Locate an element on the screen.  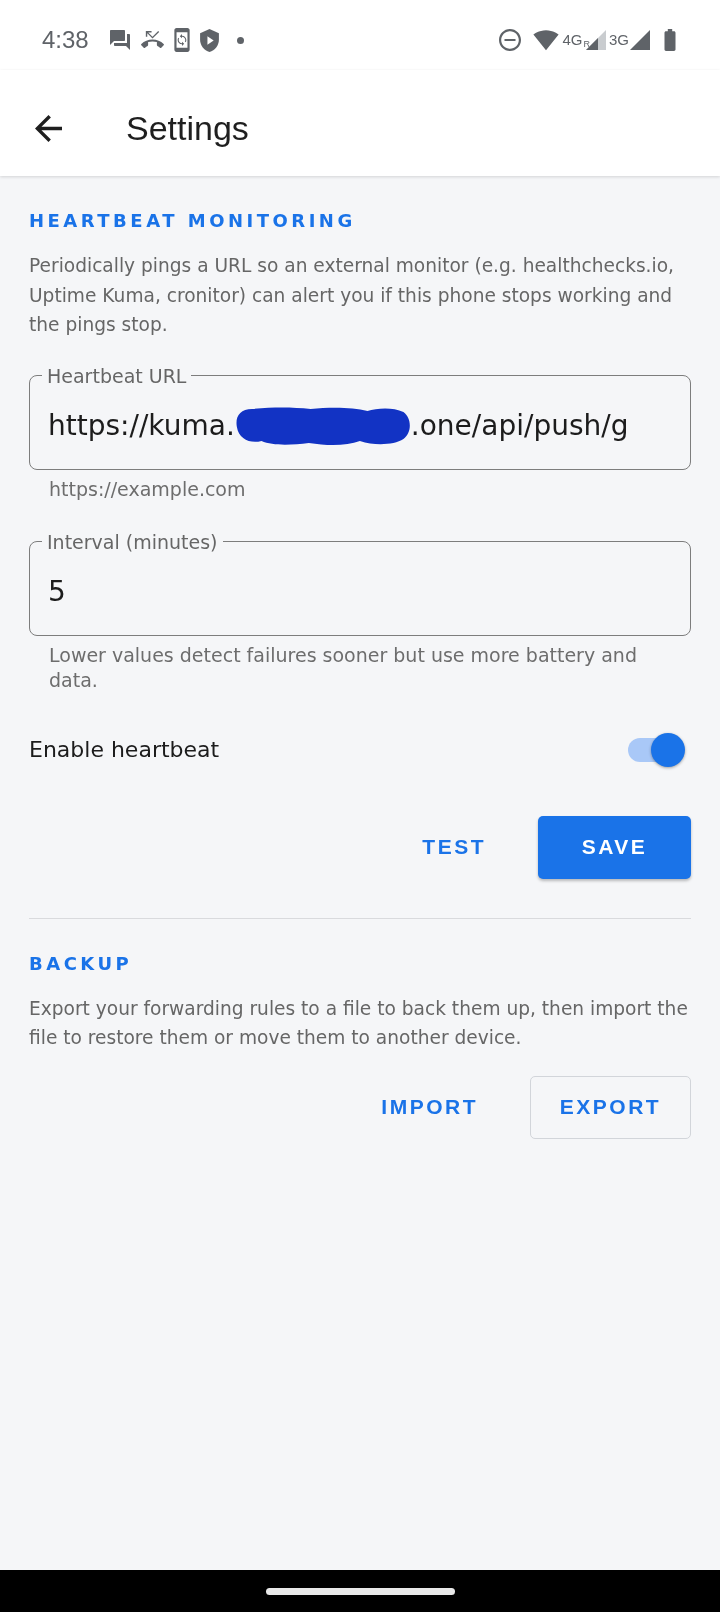
helper-text: Lower values detect failures sooner but use more battery and data. is located at coordinates (343, 667).